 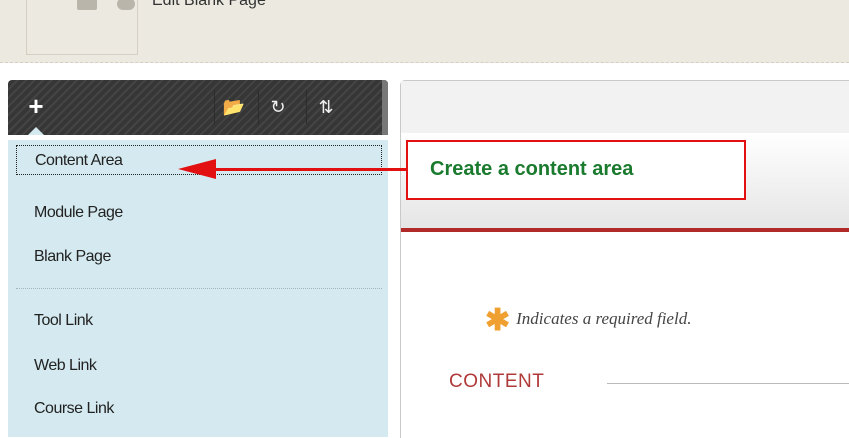 I want to click on required-note-text: Indicates a required field., so click(x=604, y=318).